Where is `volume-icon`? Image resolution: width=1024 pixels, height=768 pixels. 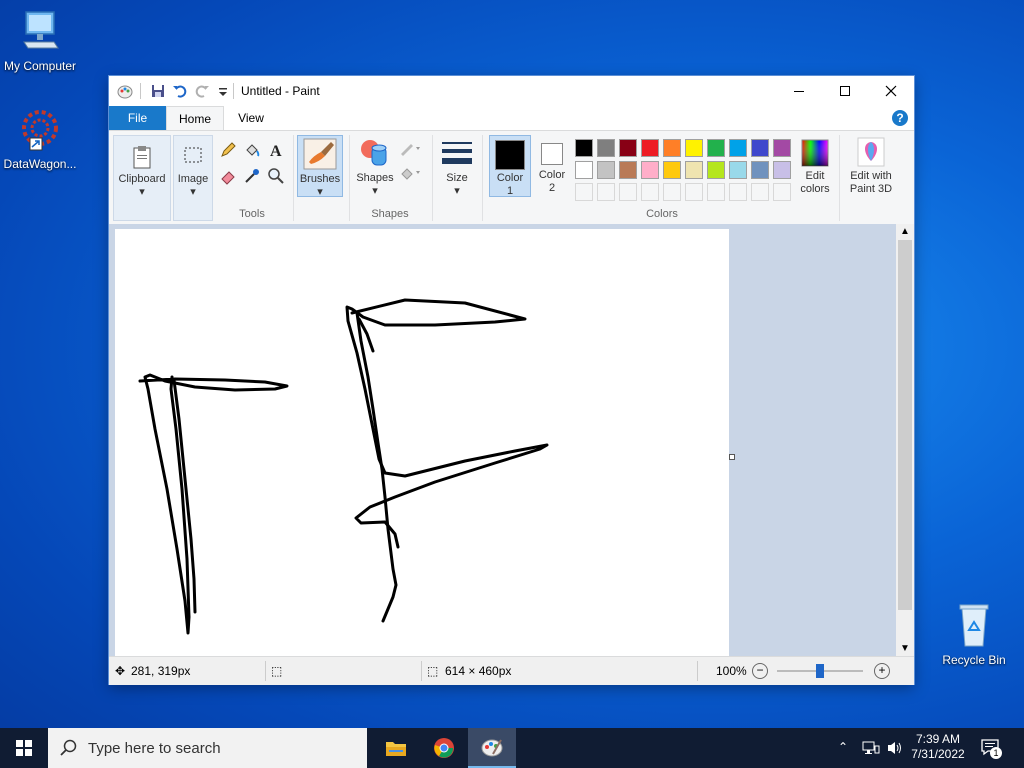
volume-icon is located at coordinates (895, 748).